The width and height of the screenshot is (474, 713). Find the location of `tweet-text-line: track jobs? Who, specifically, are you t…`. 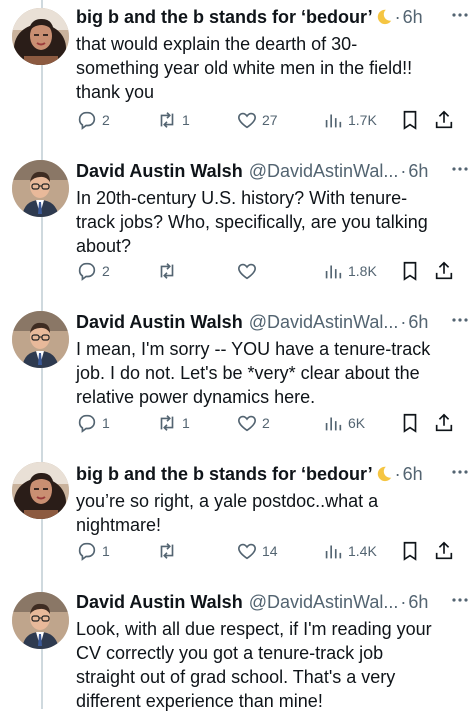

tweet-text-line: track jobs? Who, specifically, are you t… is located at coordinates (252, 222).